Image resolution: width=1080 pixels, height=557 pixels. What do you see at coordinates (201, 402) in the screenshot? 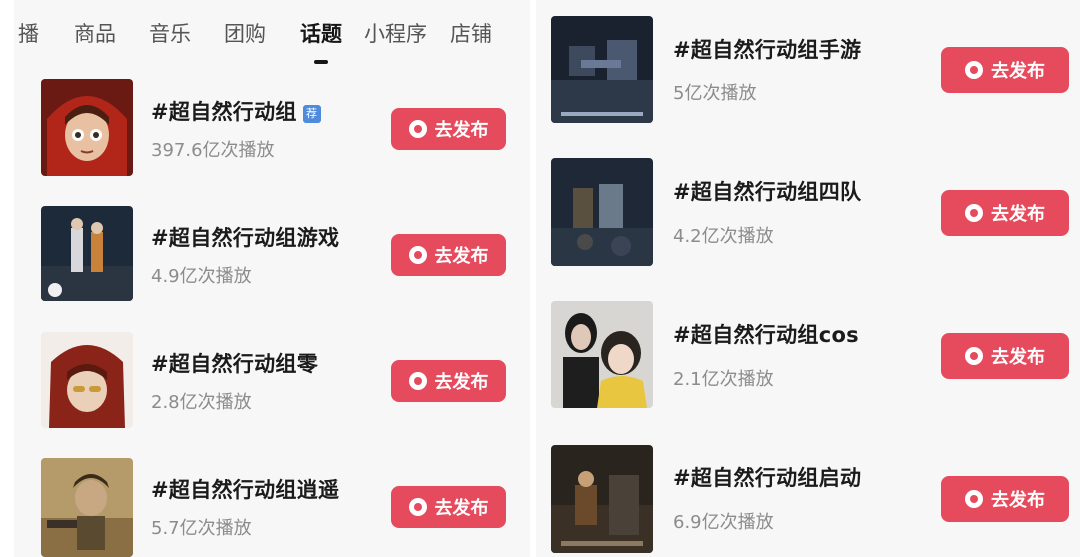
I see `topic-play-count: 2.8亿次播放` at bounding box center [201, 402].